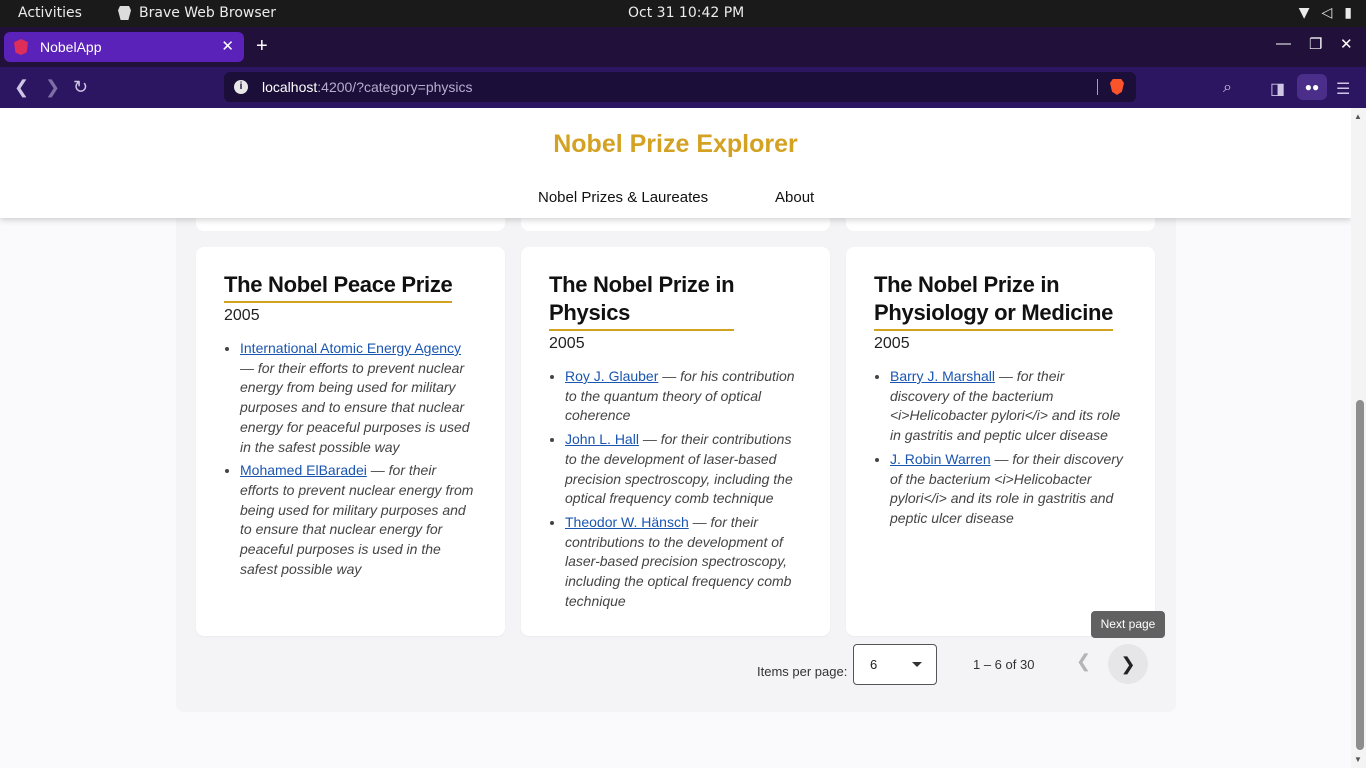  Describe the element at coordinates (1004, 664) in the screenshot. I see `page-range-label: 1 – 6 of 30` at that location.